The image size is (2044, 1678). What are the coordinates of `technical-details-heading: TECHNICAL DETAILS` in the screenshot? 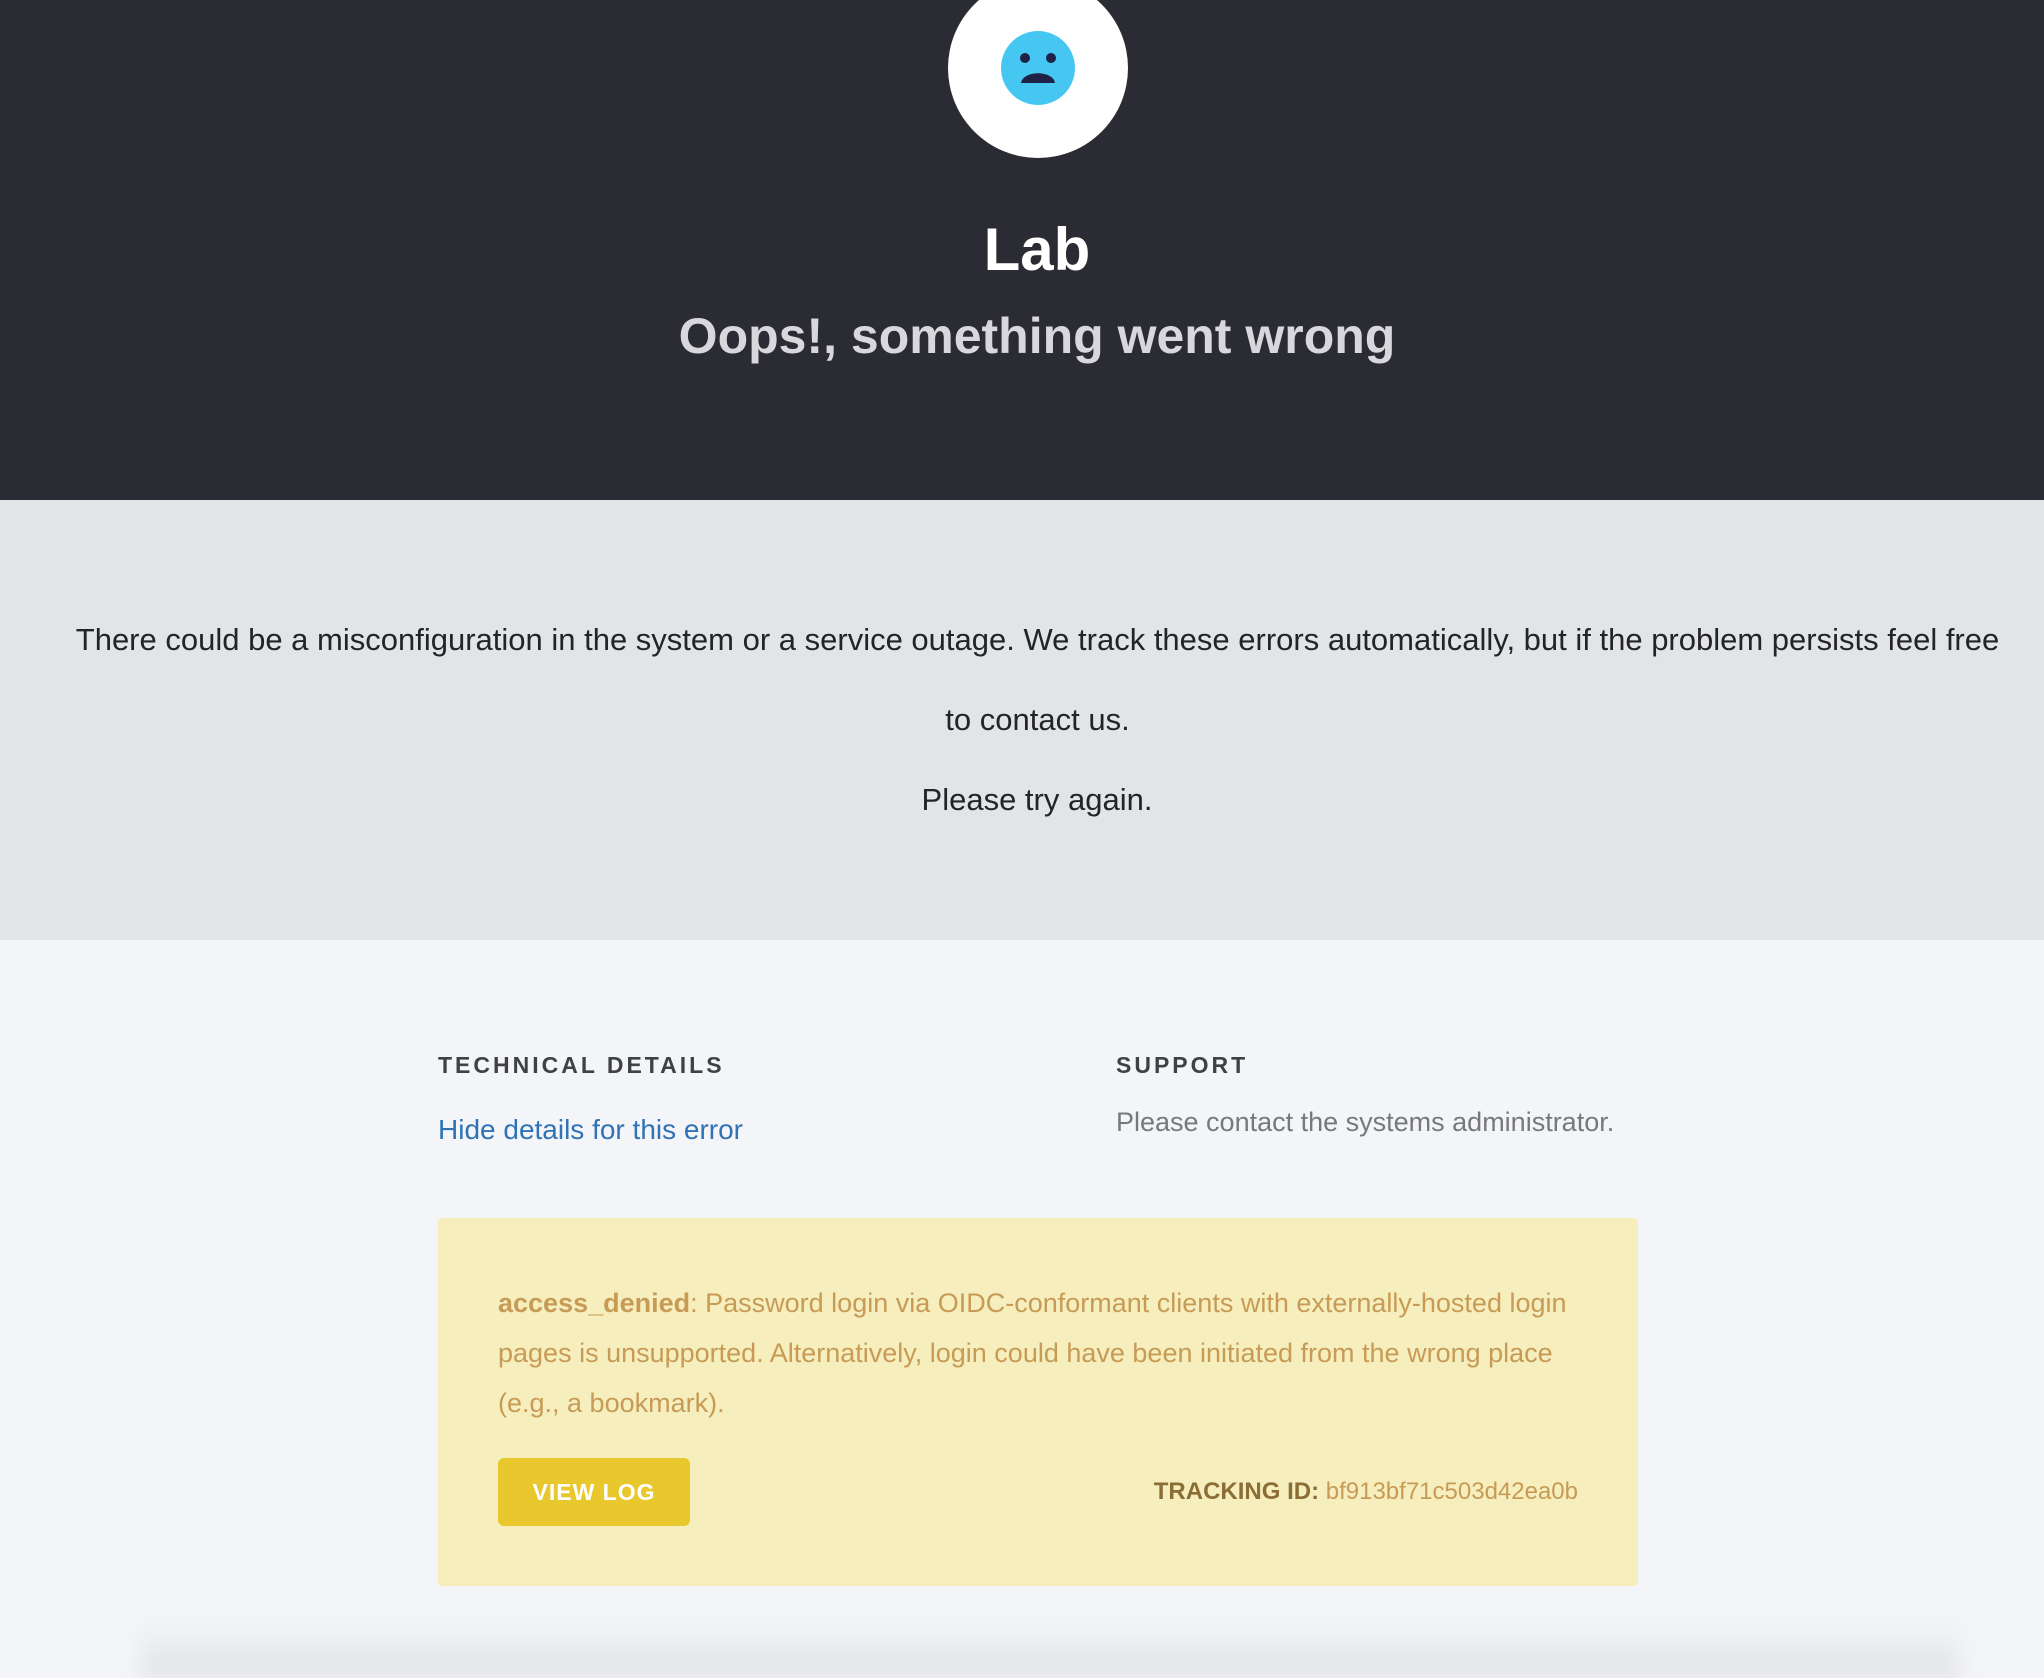 It's located at (581, 1065).